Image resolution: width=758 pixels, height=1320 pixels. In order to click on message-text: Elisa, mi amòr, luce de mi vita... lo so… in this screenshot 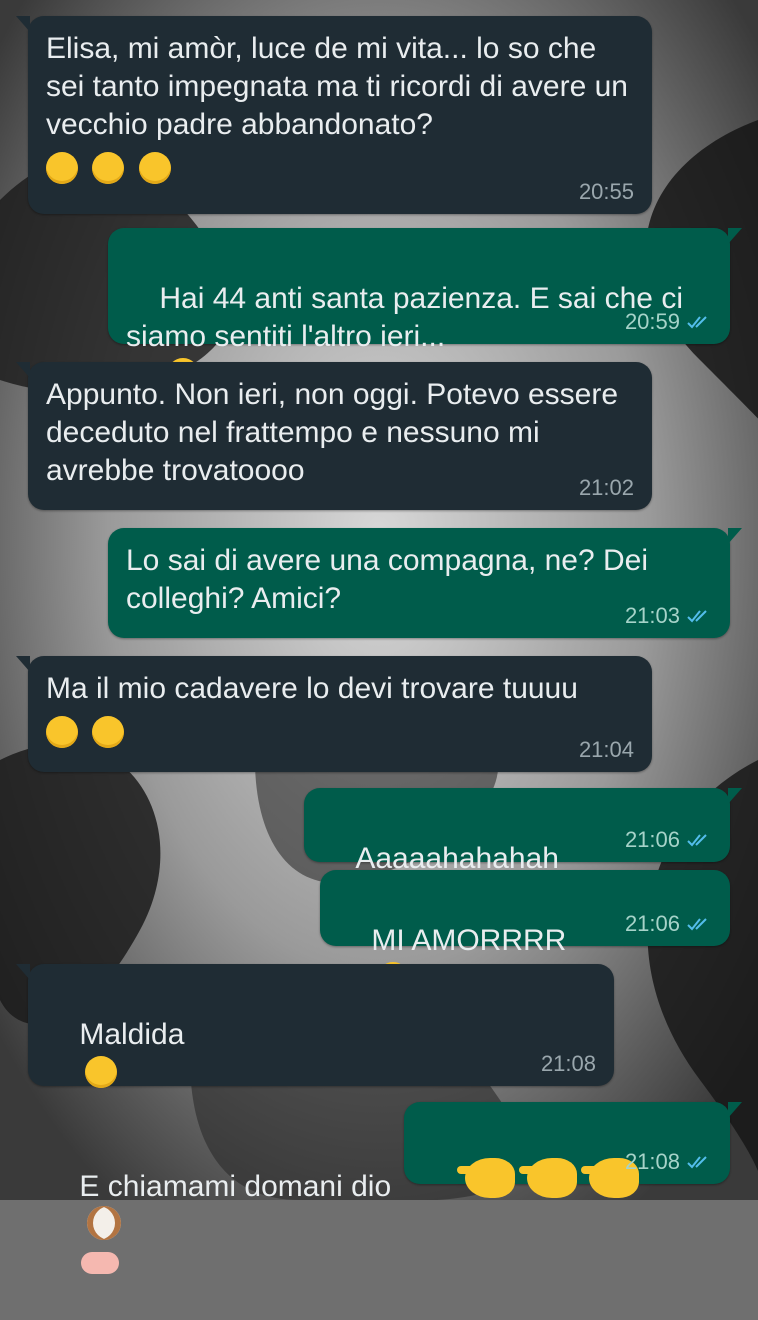, I will do `click(341, 86)`.